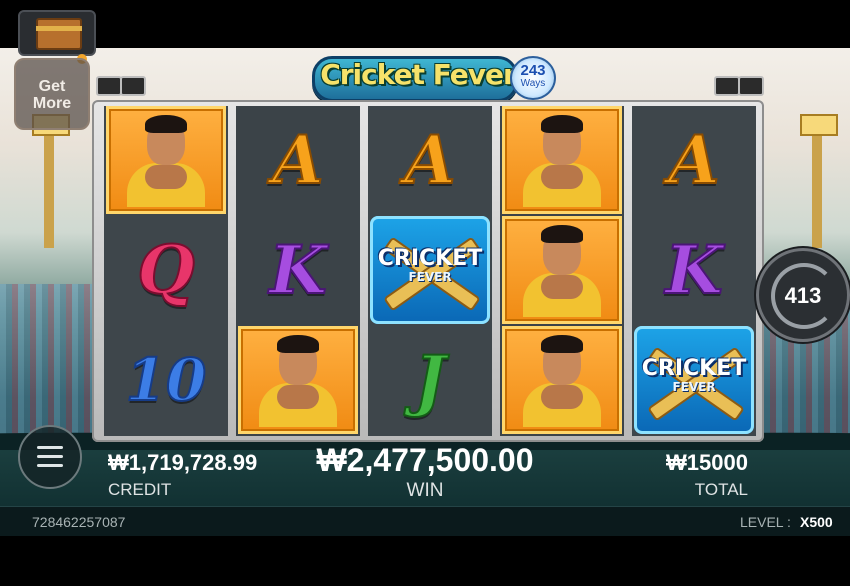  Describe the element at coordinates (79, 522) in the screenshot. I see `round-id: 728462257087` at that location.